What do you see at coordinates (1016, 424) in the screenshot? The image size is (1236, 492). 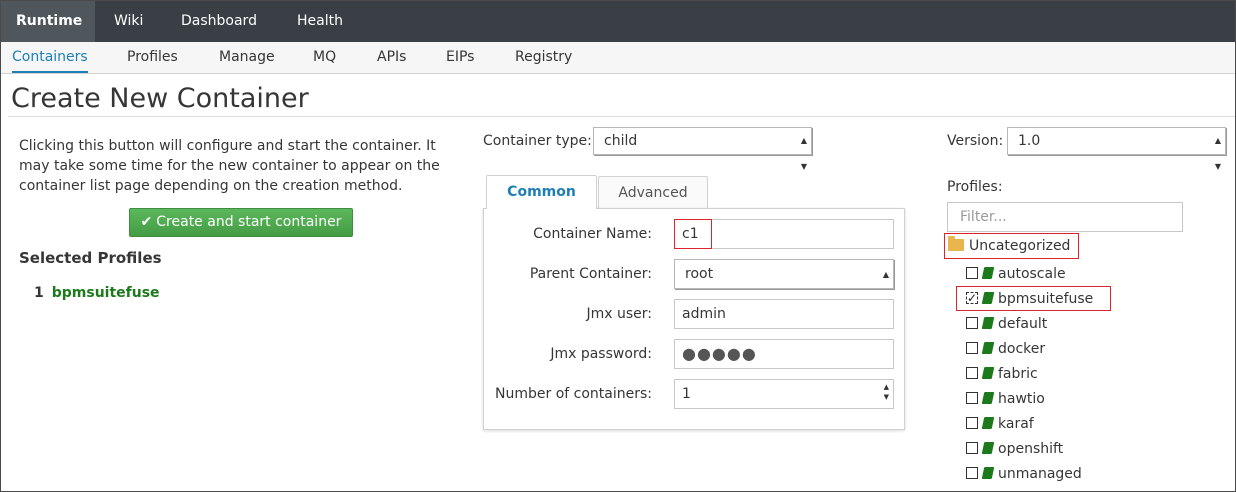 I see `profile-label: karaf` at bounding box center [1016, 424].